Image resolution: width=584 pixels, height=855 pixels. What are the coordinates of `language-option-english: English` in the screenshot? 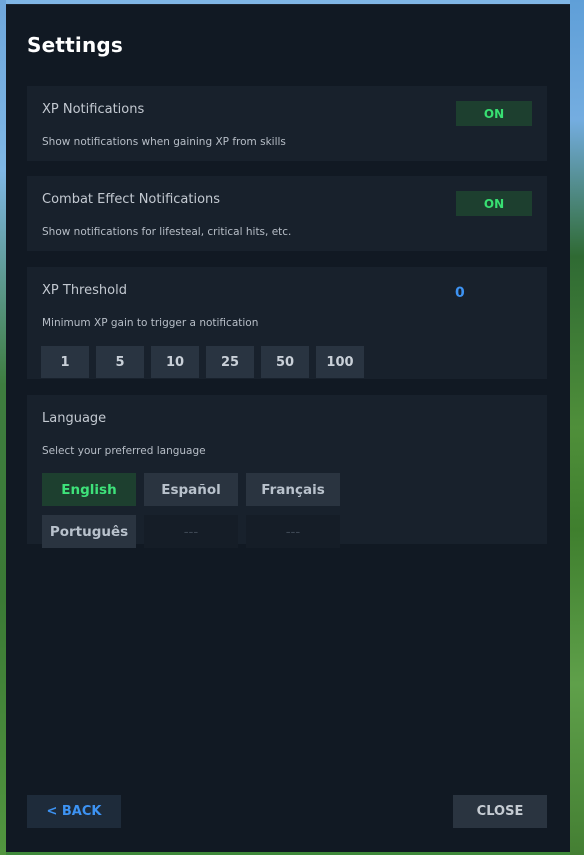 It's located at (89, 489).